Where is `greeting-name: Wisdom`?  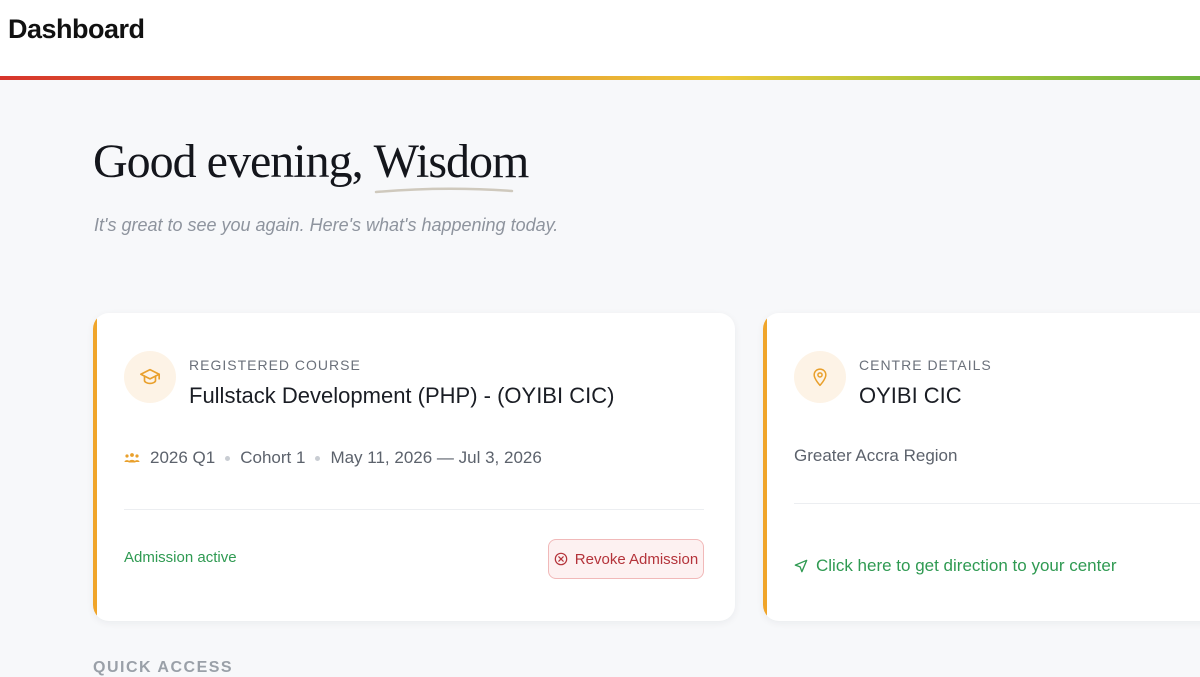
greeting-name: Wisdom is located at coordinates (451, 161).